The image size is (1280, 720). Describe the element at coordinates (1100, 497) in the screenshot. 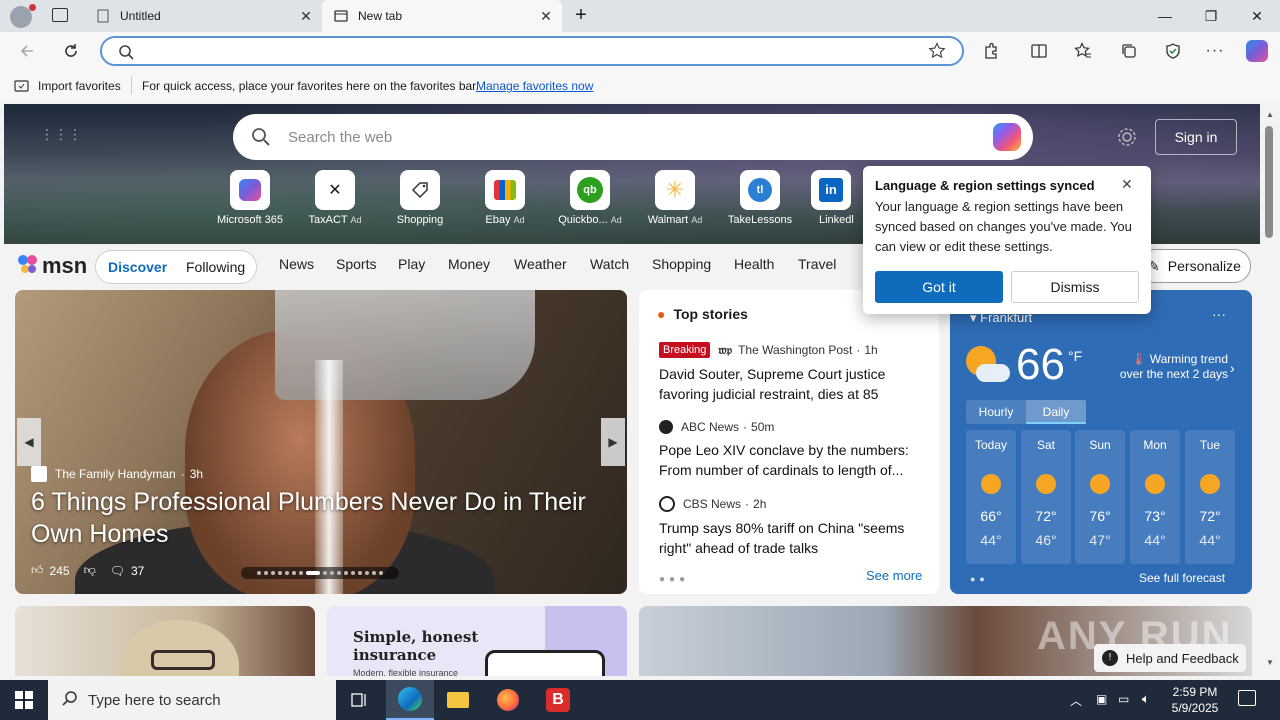

I see `forecast-day: Sun 76° 47°` at that location.